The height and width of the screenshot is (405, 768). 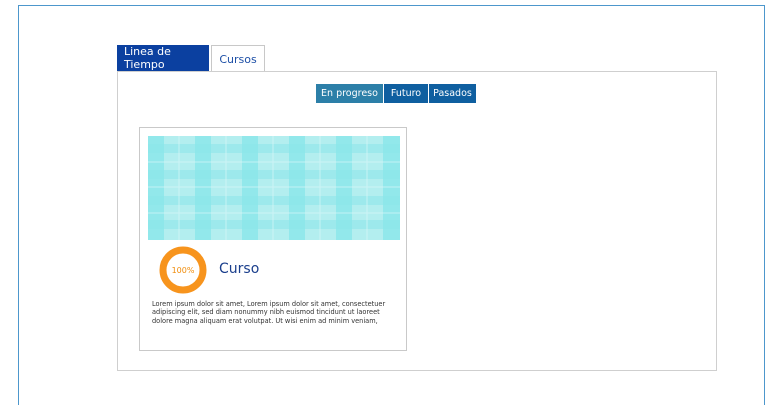 I want to click on filter-pasados-button: Pasados, so click(x=452, y=93).